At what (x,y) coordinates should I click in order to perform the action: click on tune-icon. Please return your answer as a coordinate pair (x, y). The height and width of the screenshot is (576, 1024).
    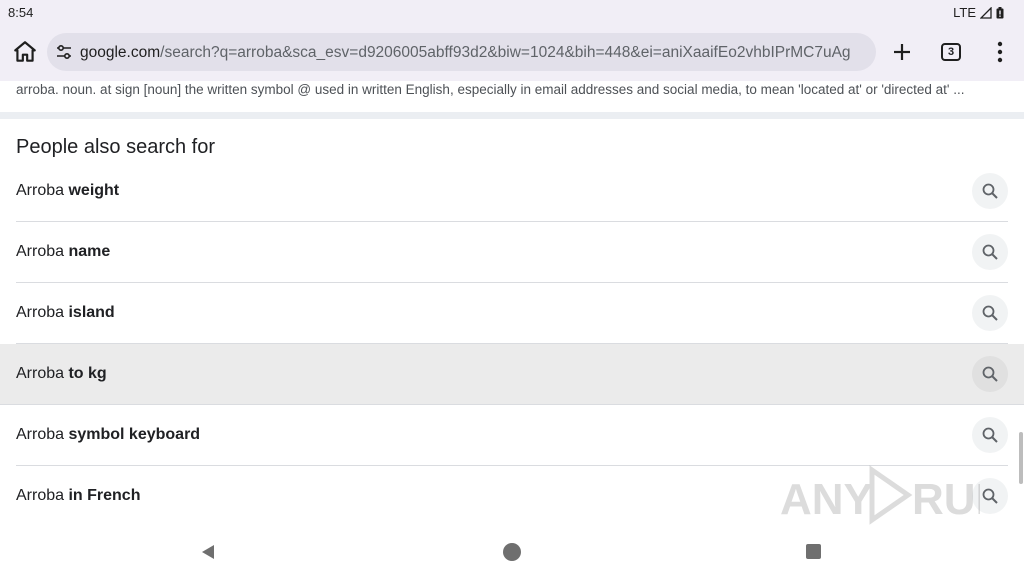
    Looking at the image, I should click on (64, 52).